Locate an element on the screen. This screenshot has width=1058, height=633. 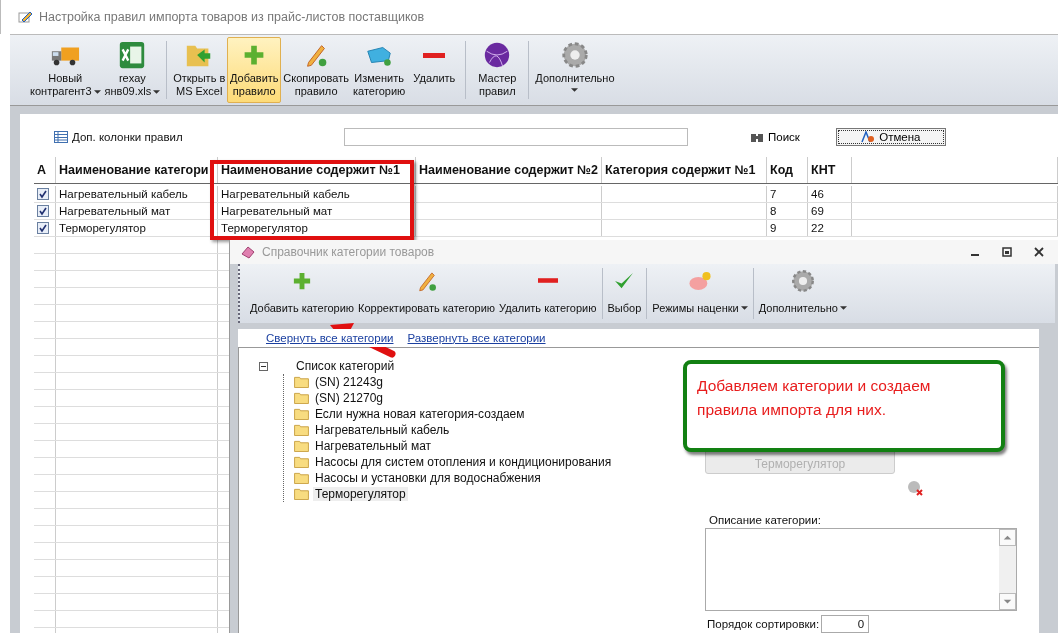
button-label: Мастер is located at coordinates (497, 78).